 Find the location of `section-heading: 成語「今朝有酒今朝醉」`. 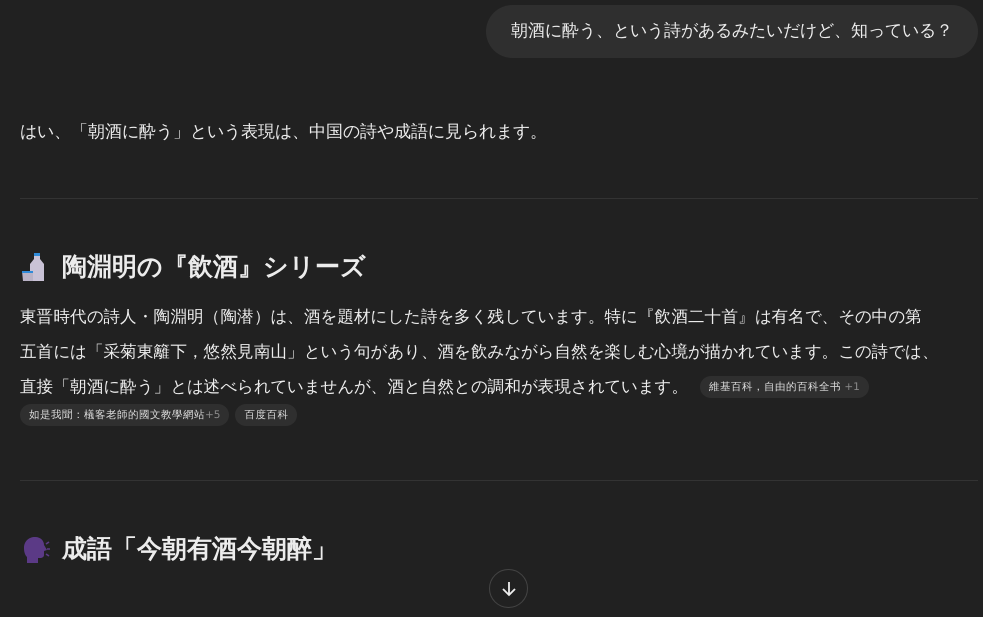

section-heading: 成語「今朝有酒今朝醉」 is located at coordinates (199, 549).